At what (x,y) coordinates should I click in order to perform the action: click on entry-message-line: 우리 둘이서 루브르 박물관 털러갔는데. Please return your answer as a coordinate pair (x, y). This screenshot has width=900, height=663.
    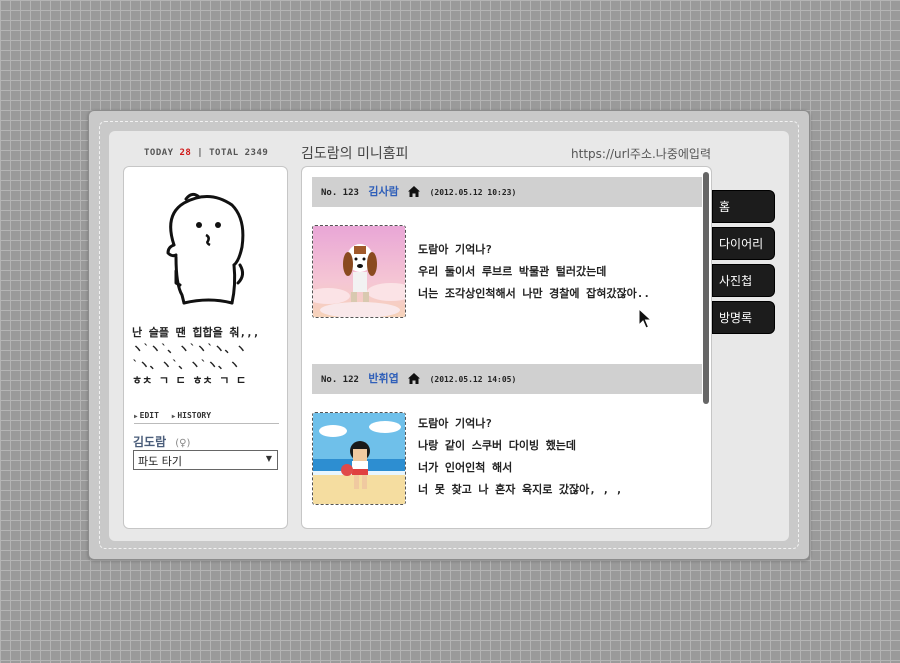
    Looking at the image, I should click on (512, 271).